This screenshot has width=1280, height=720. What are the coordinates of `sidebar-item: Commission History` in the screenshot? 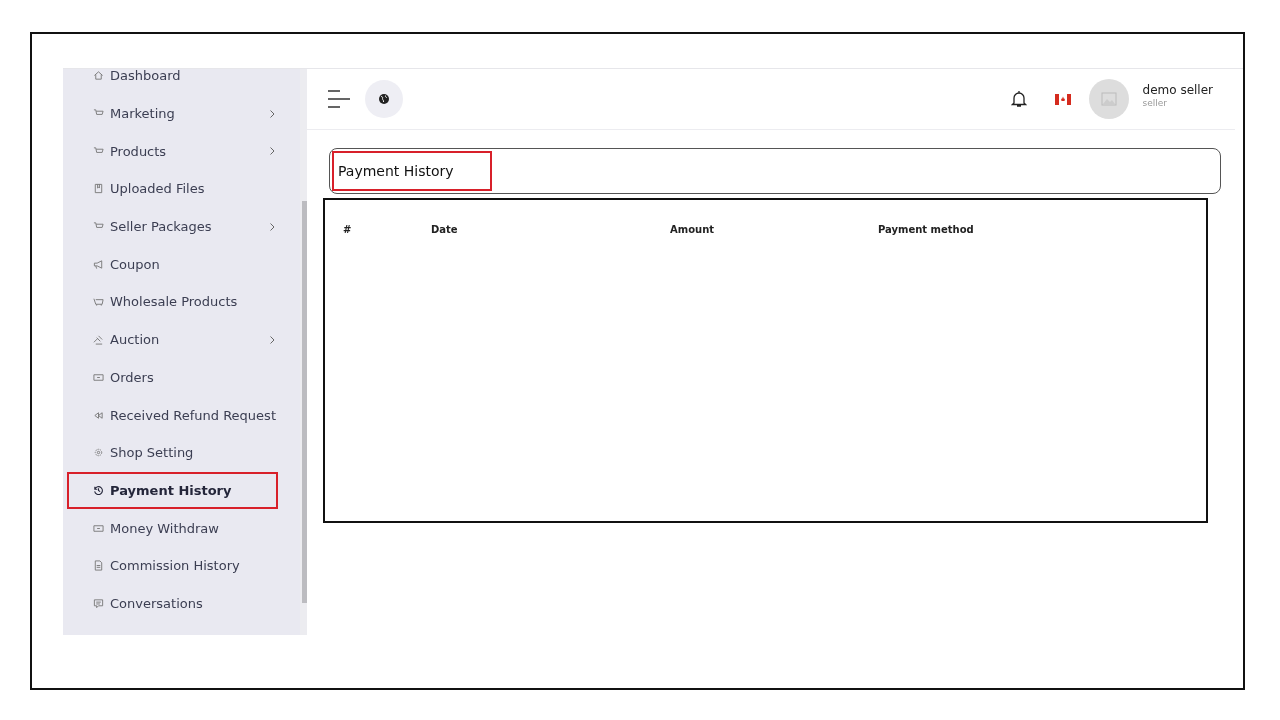 It's located at (172, 565).